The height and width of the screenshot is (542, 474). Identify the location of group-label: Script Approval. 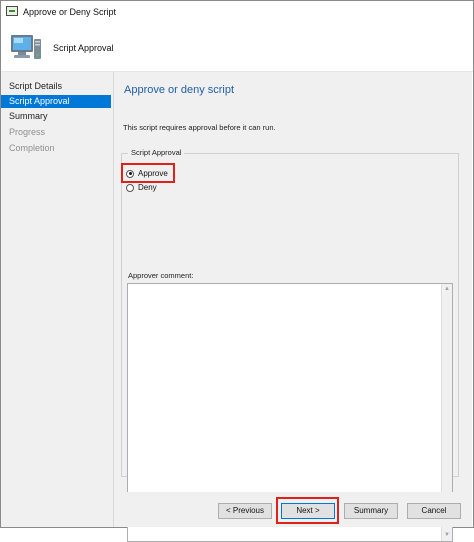
(156, 152).